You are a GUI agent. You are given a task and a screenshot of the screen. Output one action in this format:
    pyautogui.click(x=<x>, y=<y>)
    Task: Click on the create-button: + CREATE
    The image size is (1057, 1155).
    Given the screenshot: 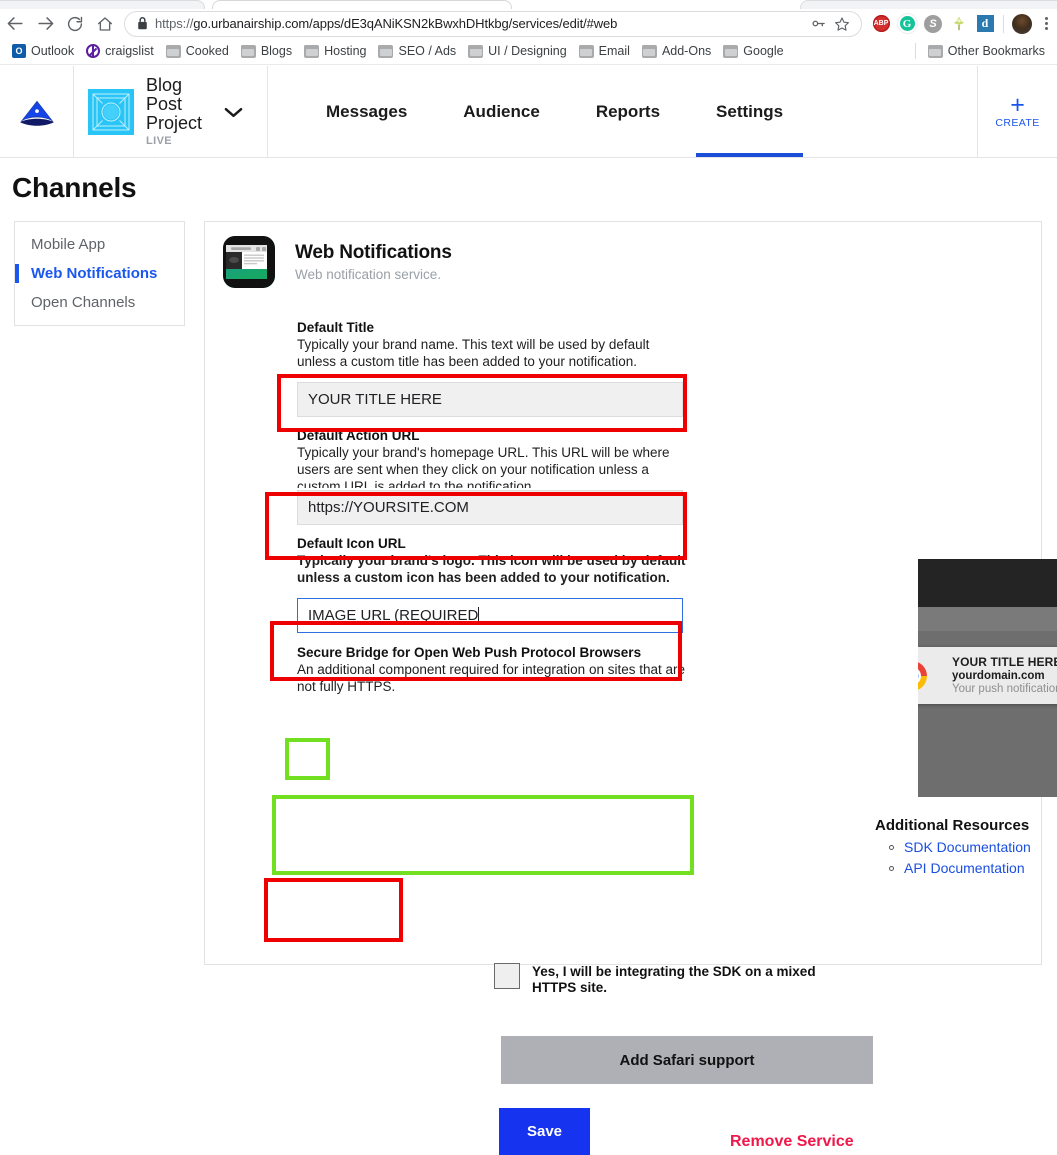 What is the action you would take?
    pyautogui.click(x=1017, y=111)
    